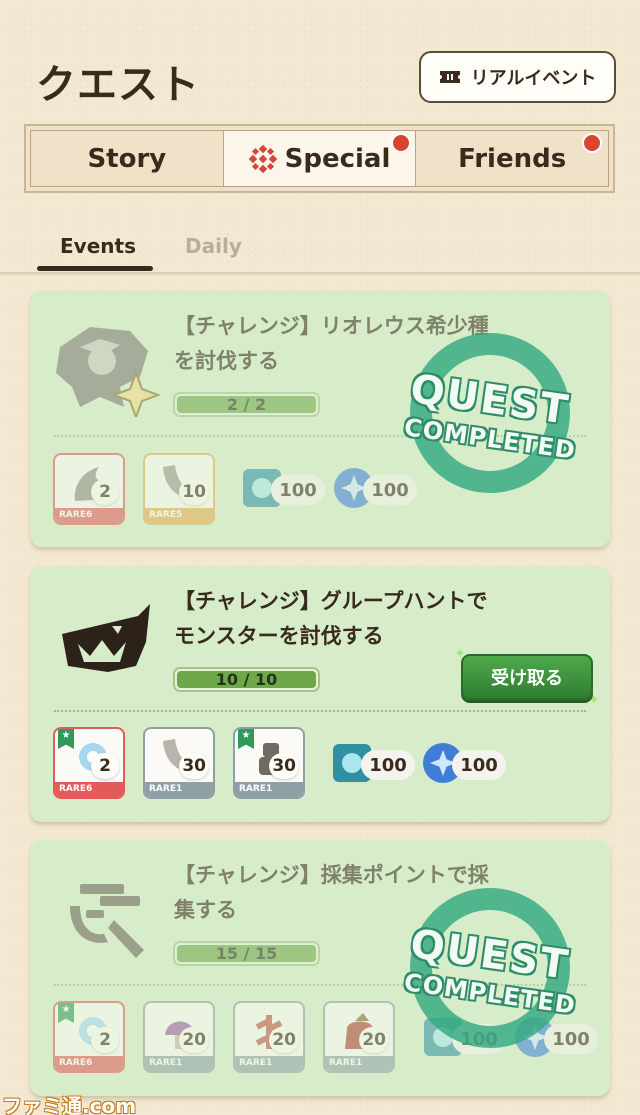  I want to click on progress-text: 2 / 2, so click(246, 404).